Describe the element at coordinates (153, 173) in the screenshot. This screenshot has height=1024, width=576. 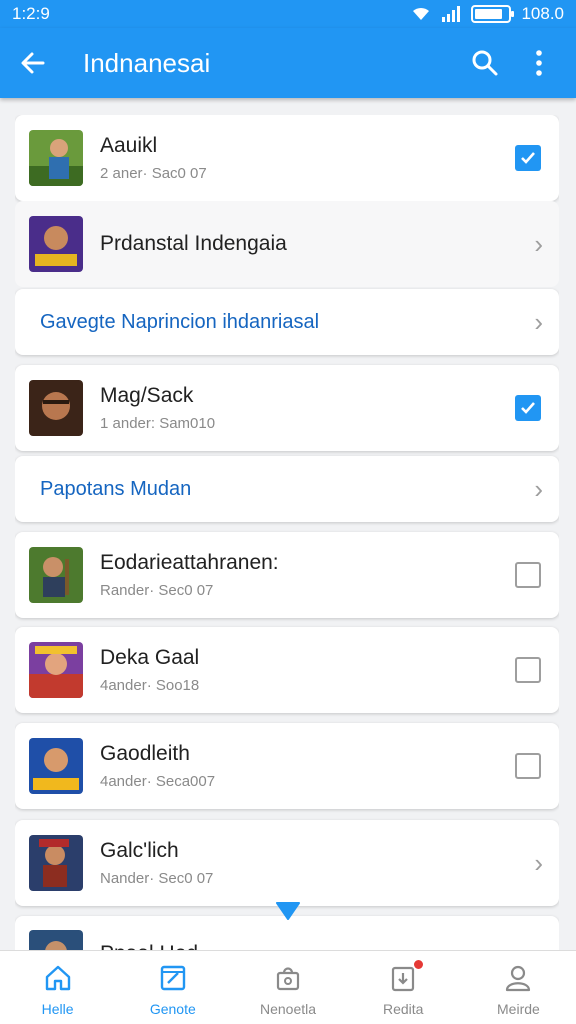
I see `item-subtitle: 2 aner· Sac0 07` at that location.